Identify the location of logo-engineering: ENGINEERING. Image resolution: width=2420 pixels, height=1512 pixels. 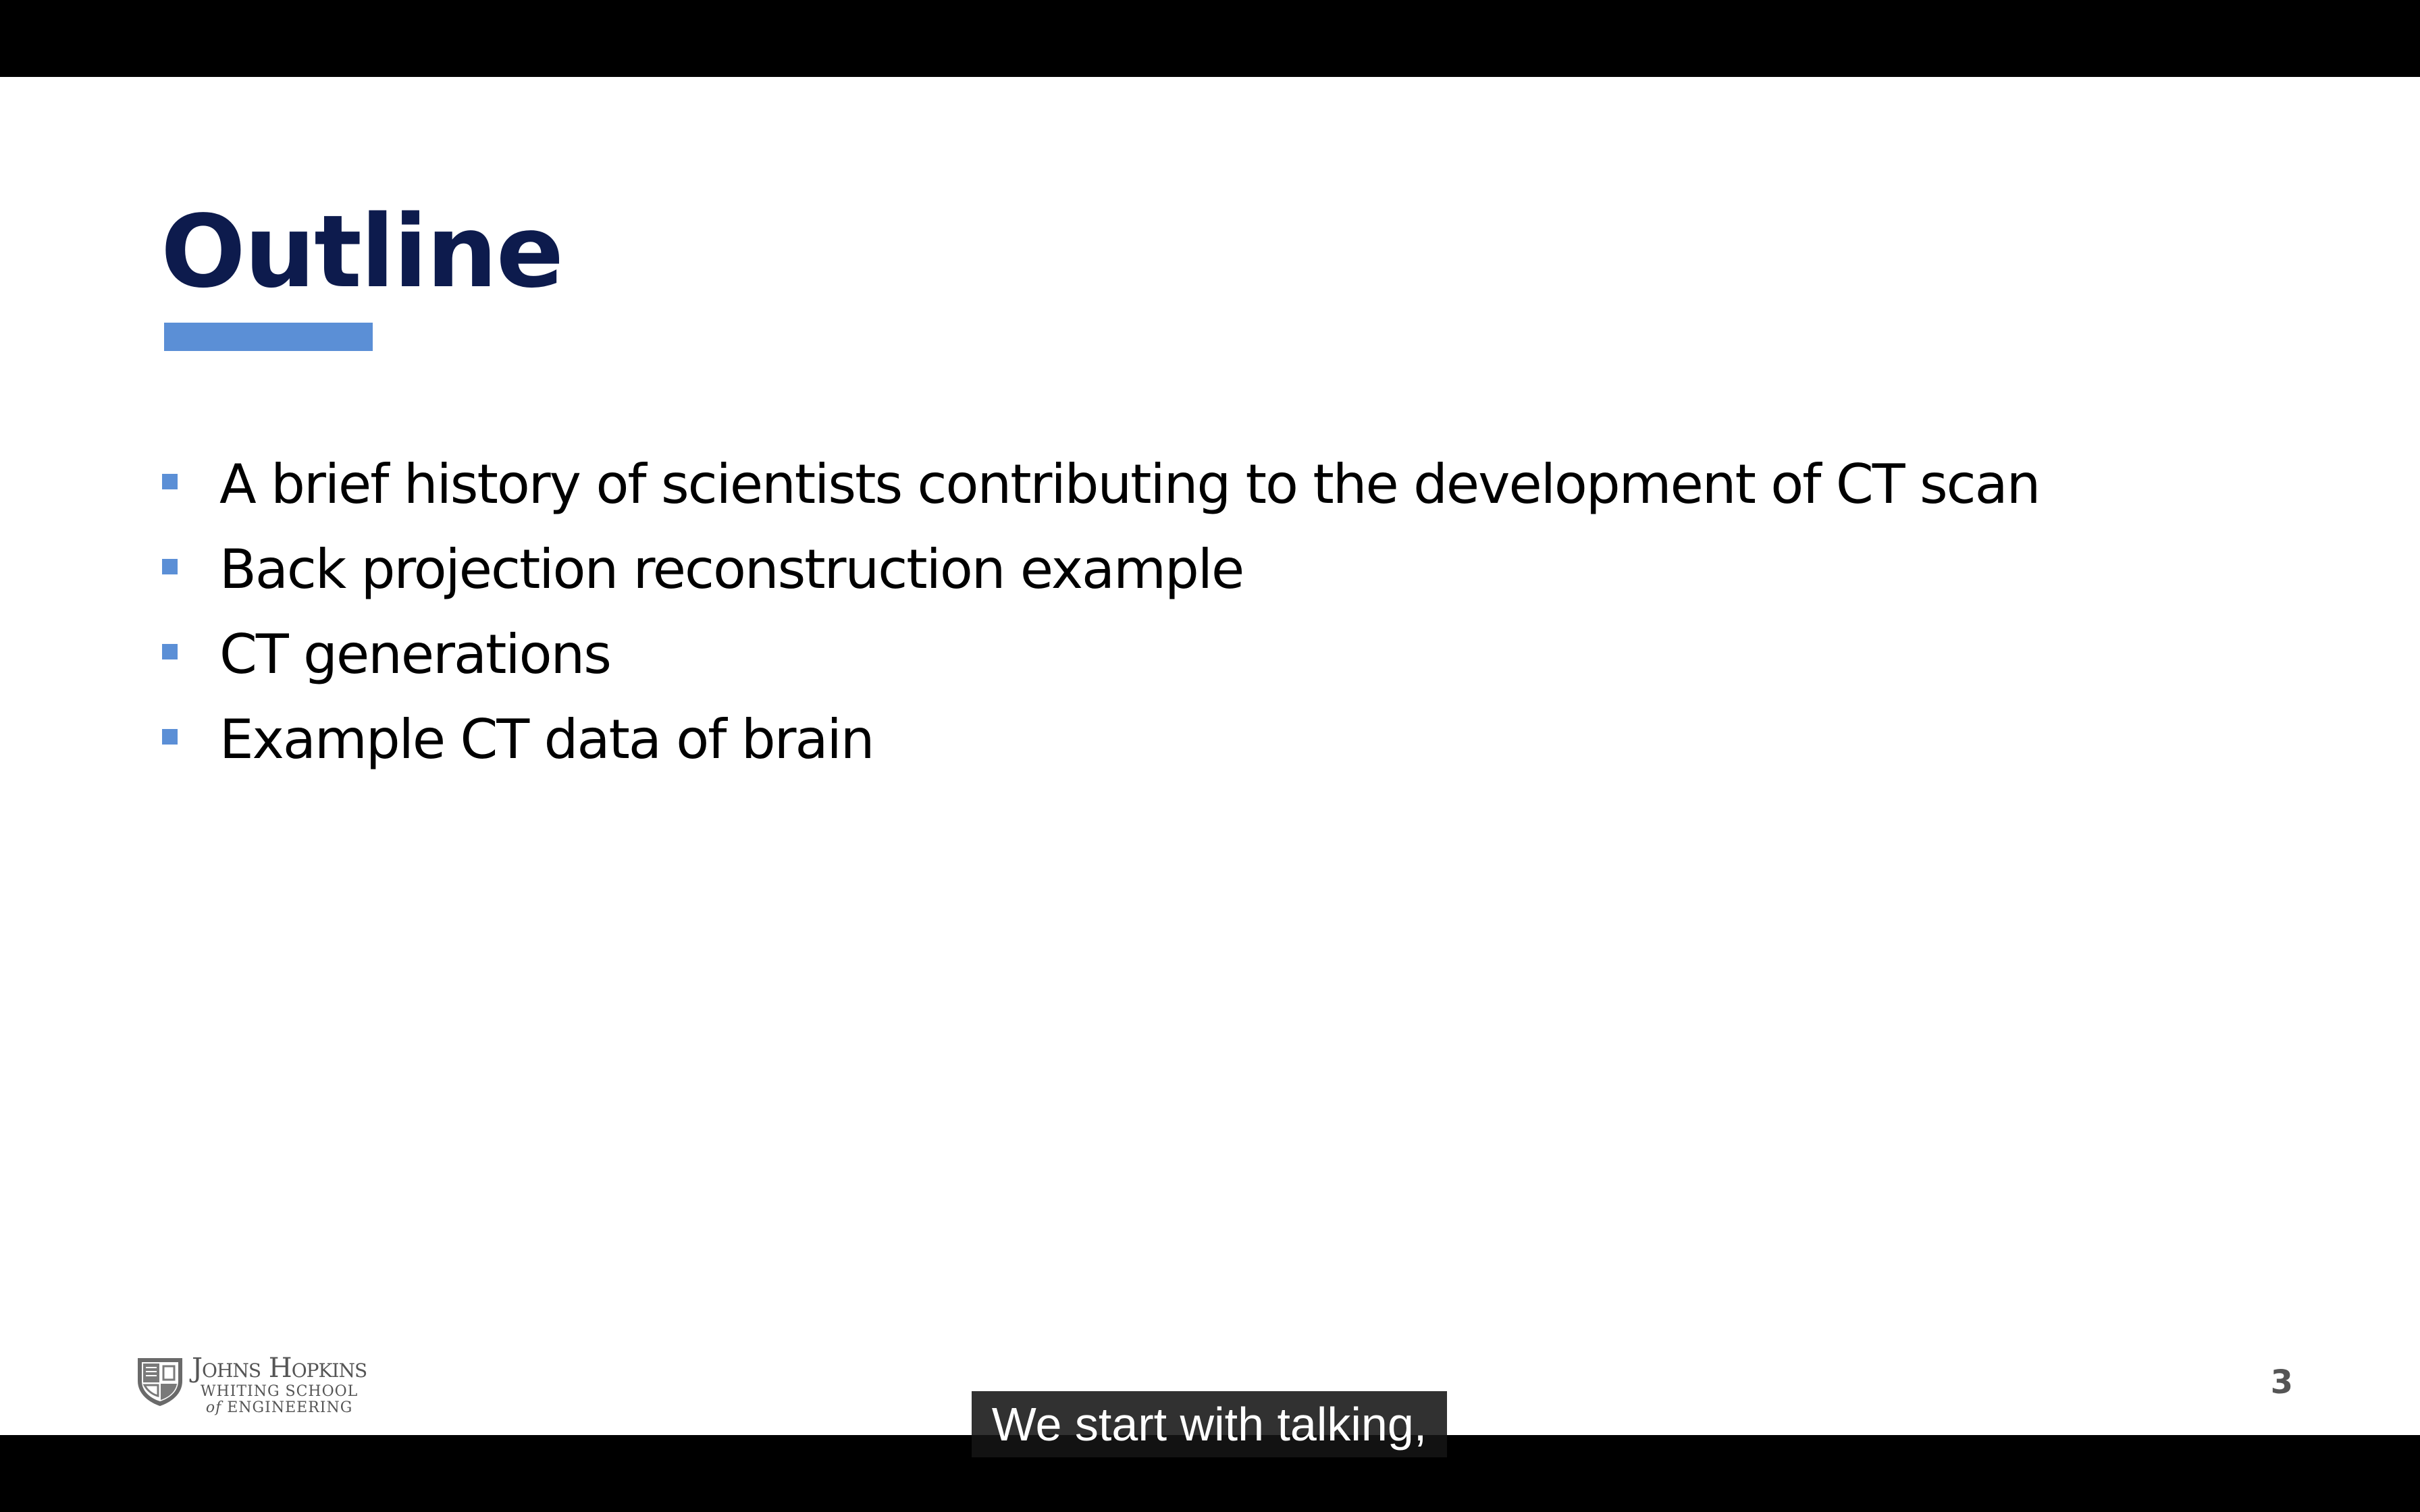
(290, 1408).